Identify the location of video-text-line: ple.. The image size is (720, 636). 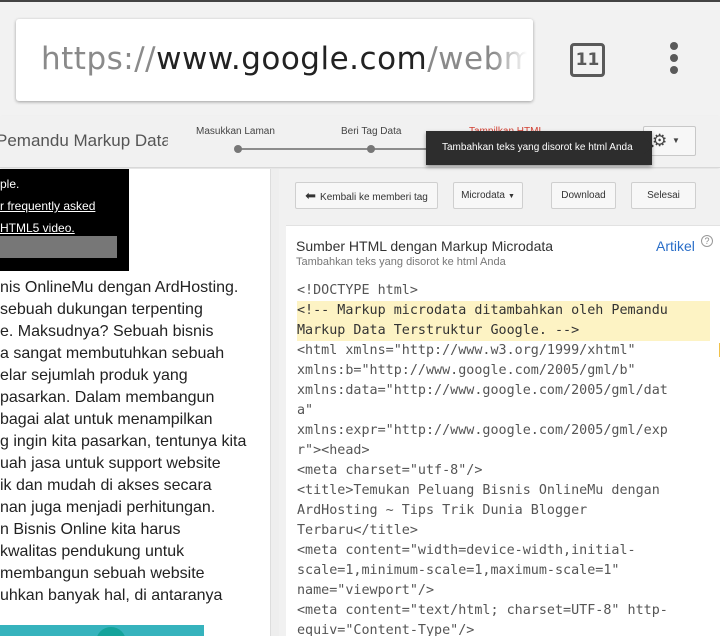
(10, 184).